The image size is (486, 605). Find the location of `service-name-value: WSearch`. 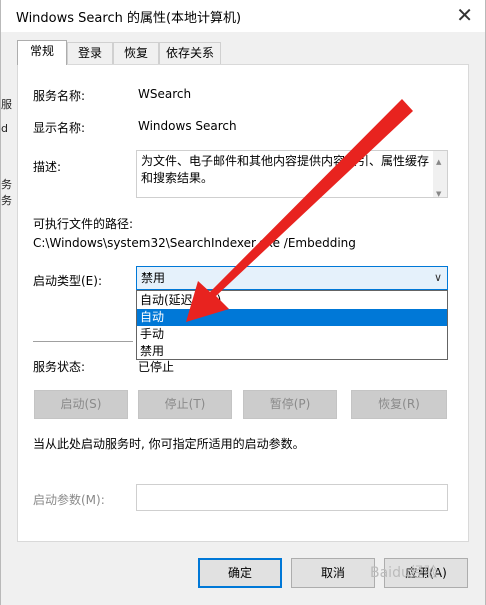

service-name-value: WSearch is located at coordinates (165, 94).